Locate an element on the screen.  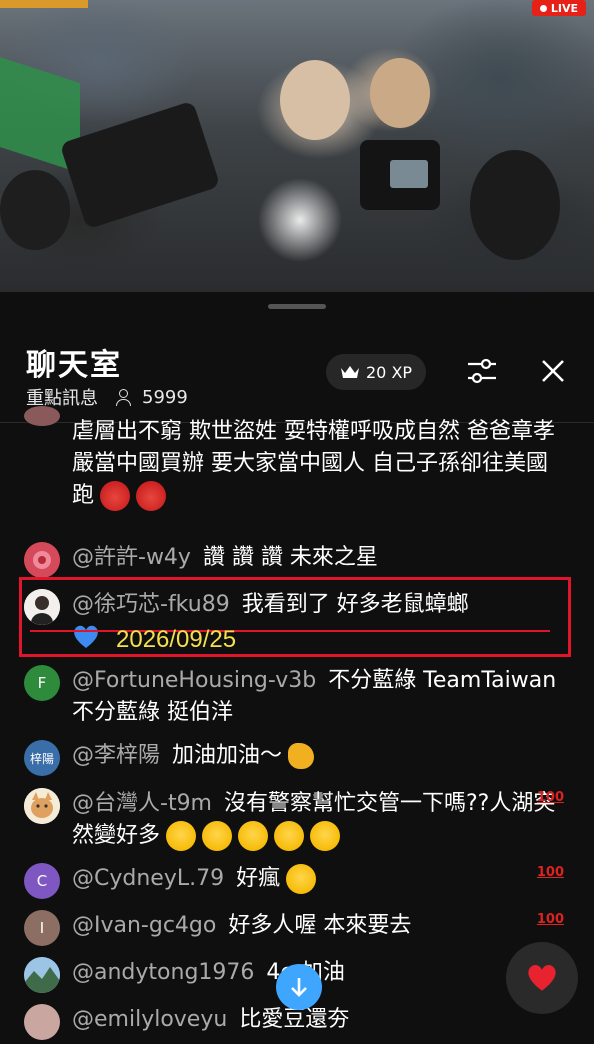
flexed-biceps-emoji is located at coordinates (301, 756).